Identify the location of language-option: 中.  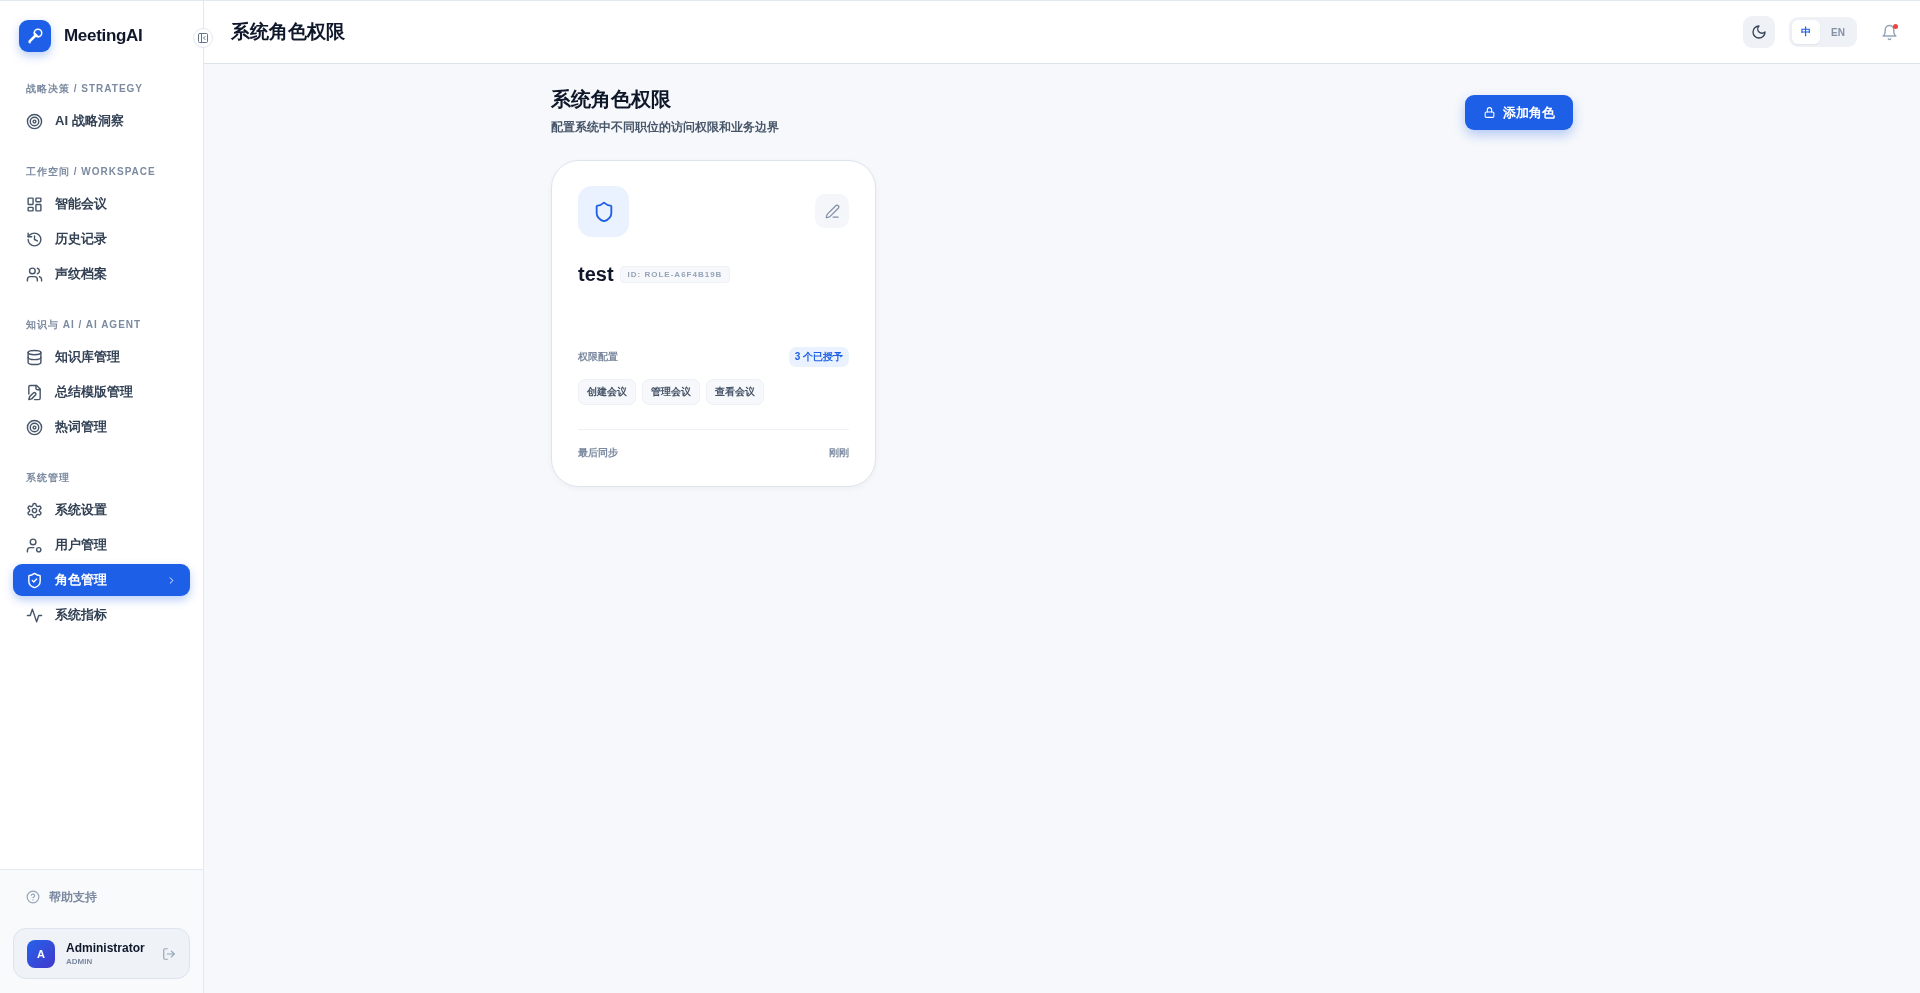
(1806, 32).